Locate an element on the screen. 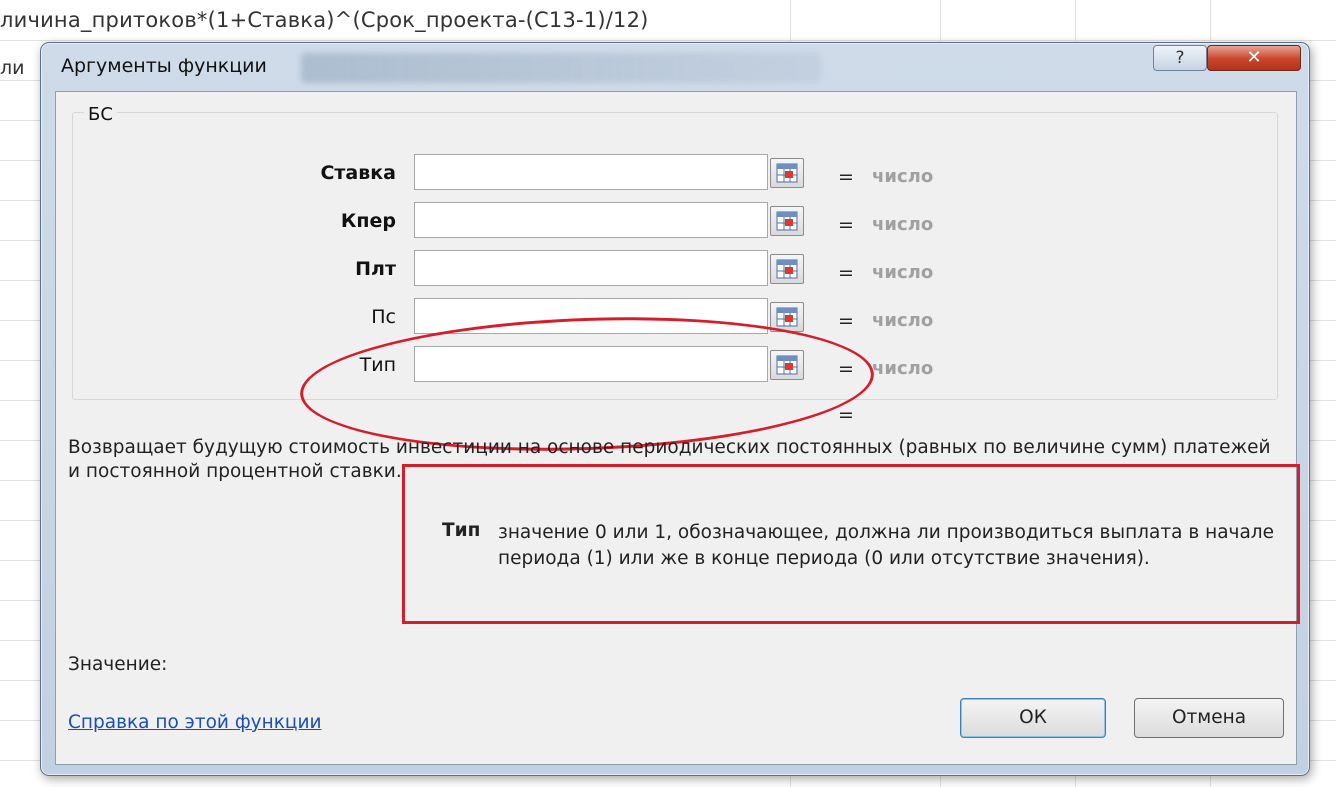 This screenshot has height=787, width=1336. arg-label-pmt: Плт is located at coordinates (375, 269).